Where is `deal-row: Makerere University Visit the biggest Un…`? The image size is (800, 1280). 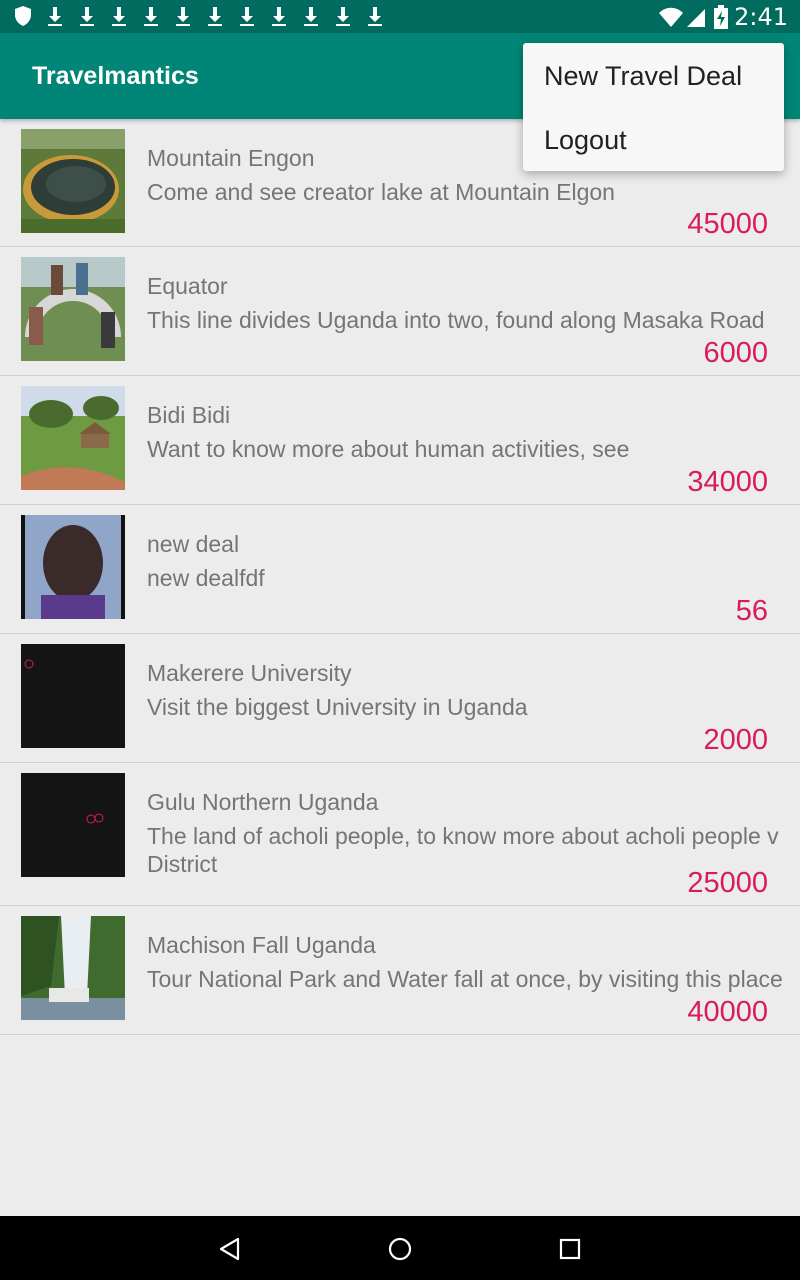
deal-row: Makerere University Visit the biggest Un… is located at coordinates (400, 698).